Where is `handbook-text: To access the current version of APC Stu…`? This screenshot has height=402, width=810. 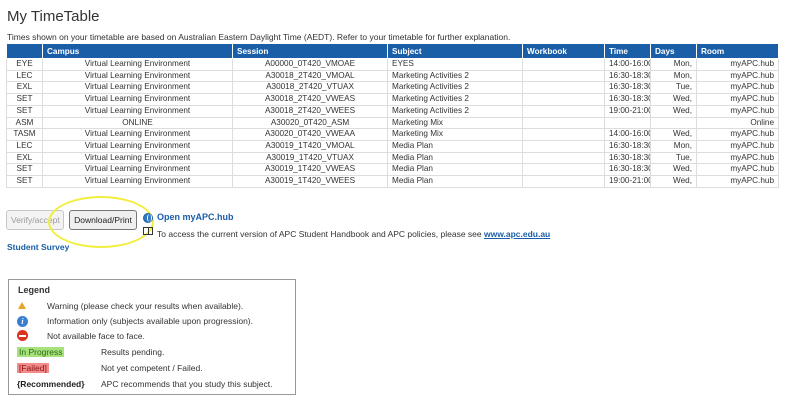 handbook-text: To access the current version of APC Stu… is located at coordinates (320, 234).